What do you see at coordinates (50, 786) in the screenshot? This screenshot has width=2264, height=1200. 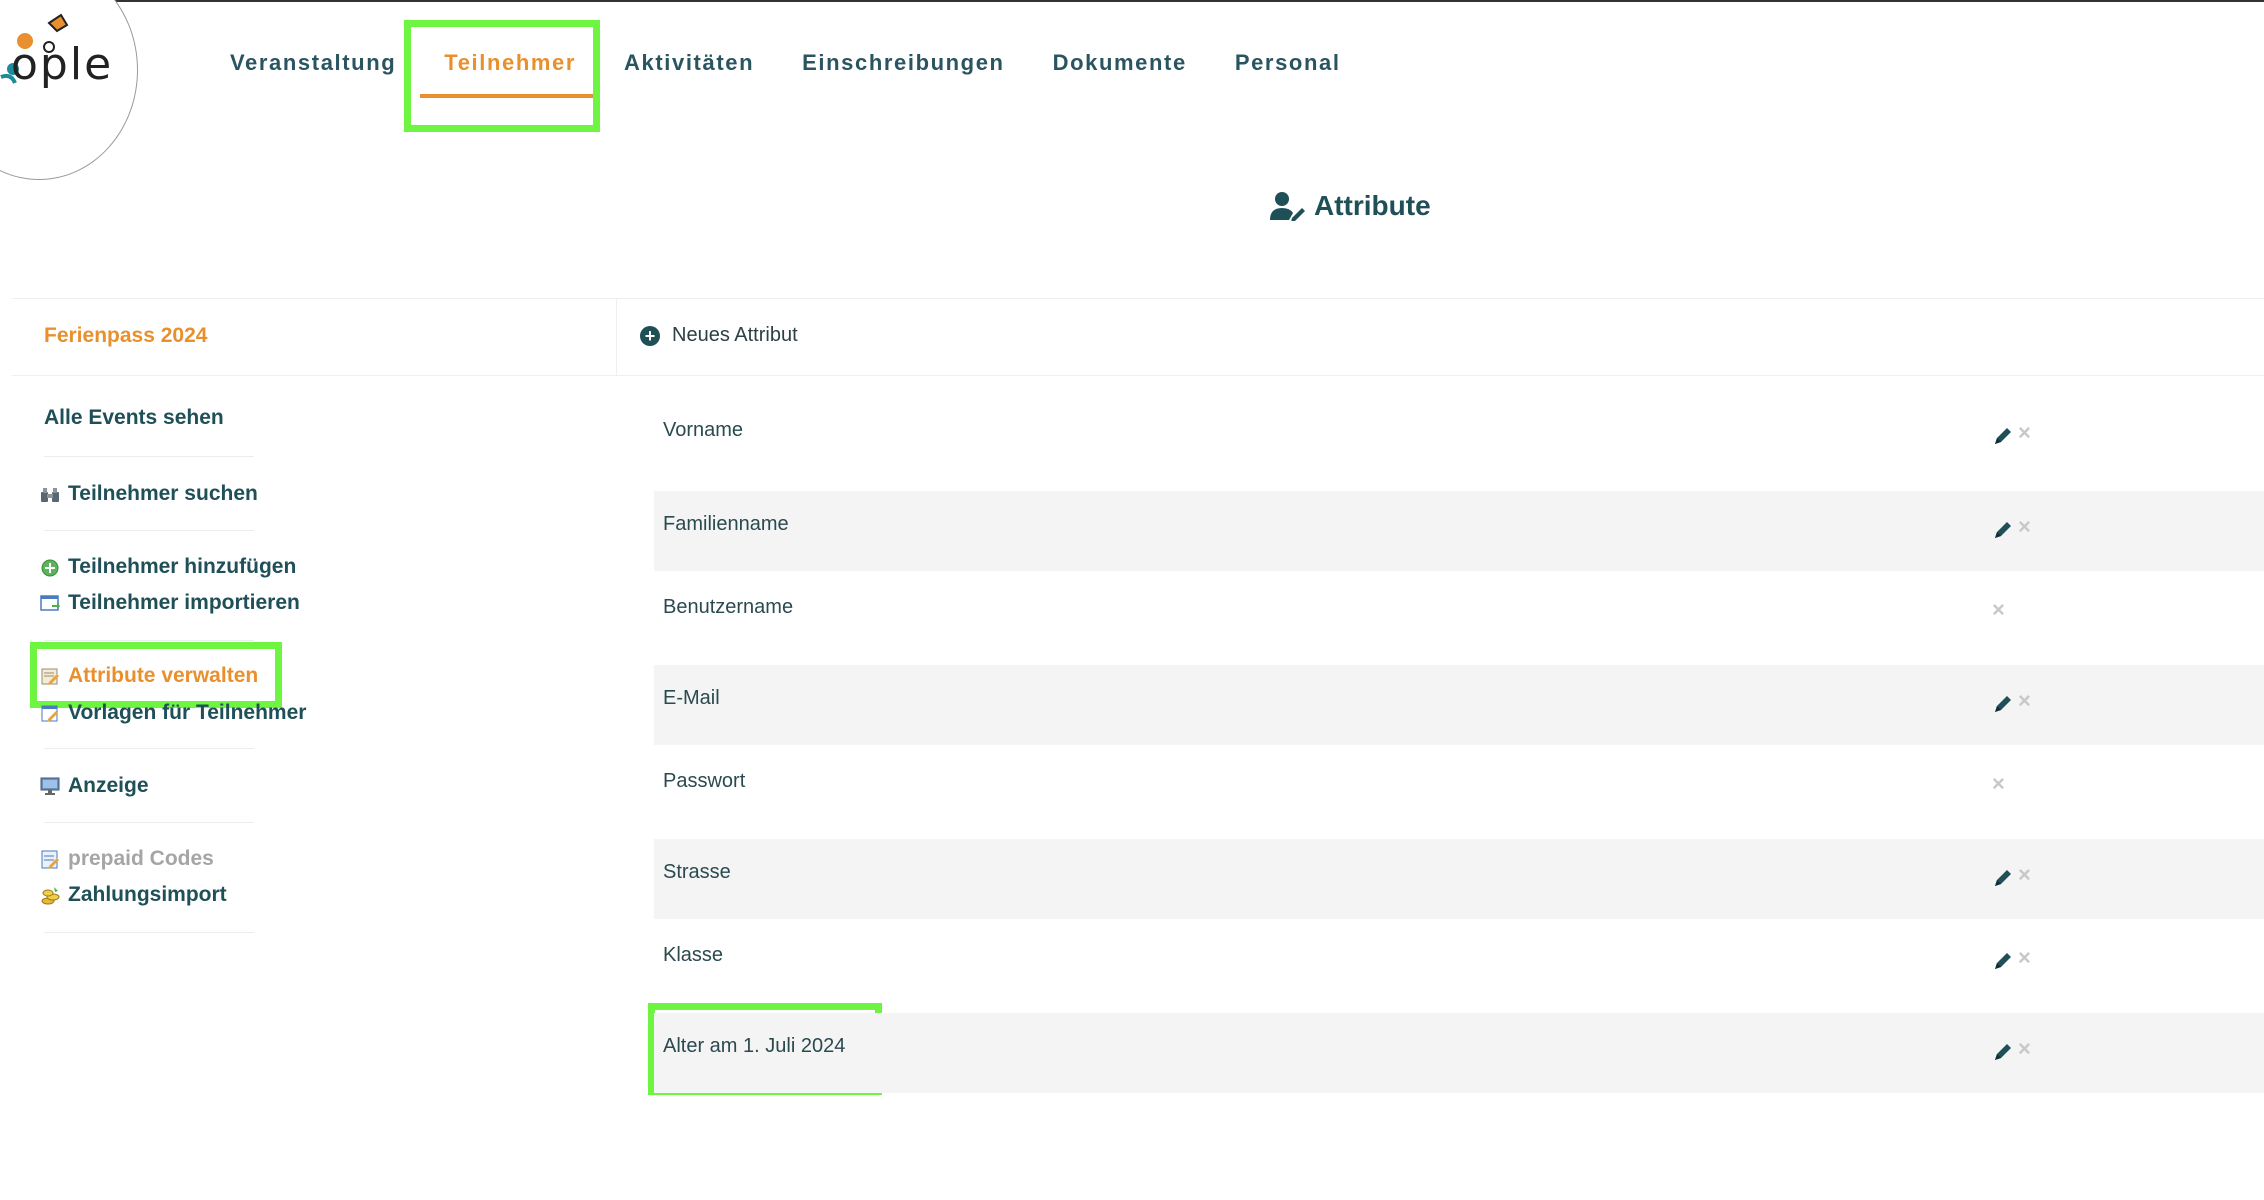 I see `monitor-icon` at bounding box center [50, 786].